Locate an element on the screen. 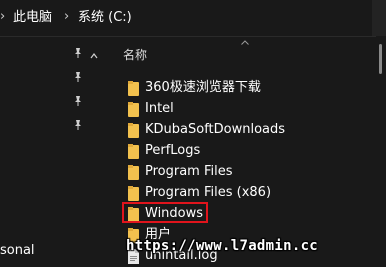 This screenshot has width=386, height=267. list-item-label: Program Files (x86) is located at coordinates (208, 192).